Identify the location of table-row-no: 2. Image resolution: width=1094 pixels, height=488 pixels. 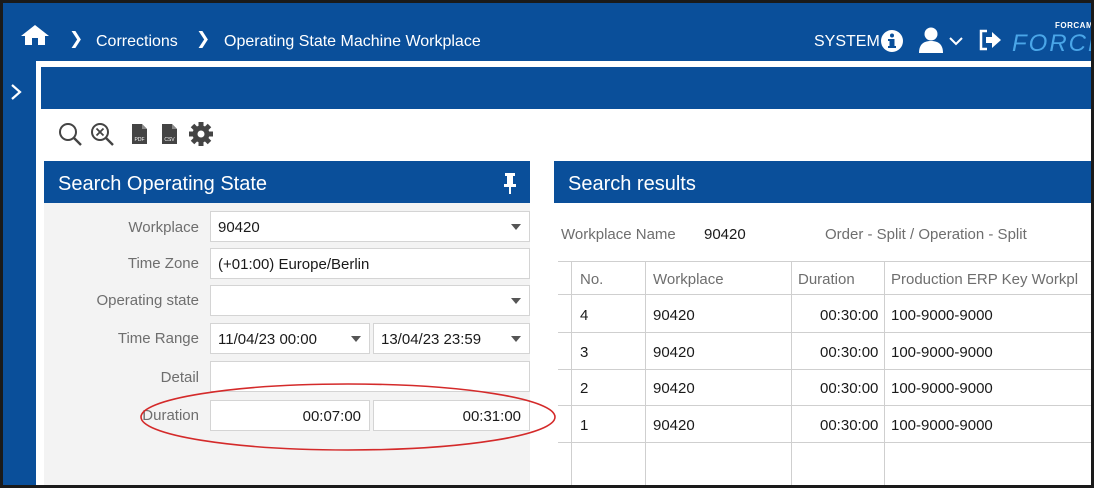
(584, 388).